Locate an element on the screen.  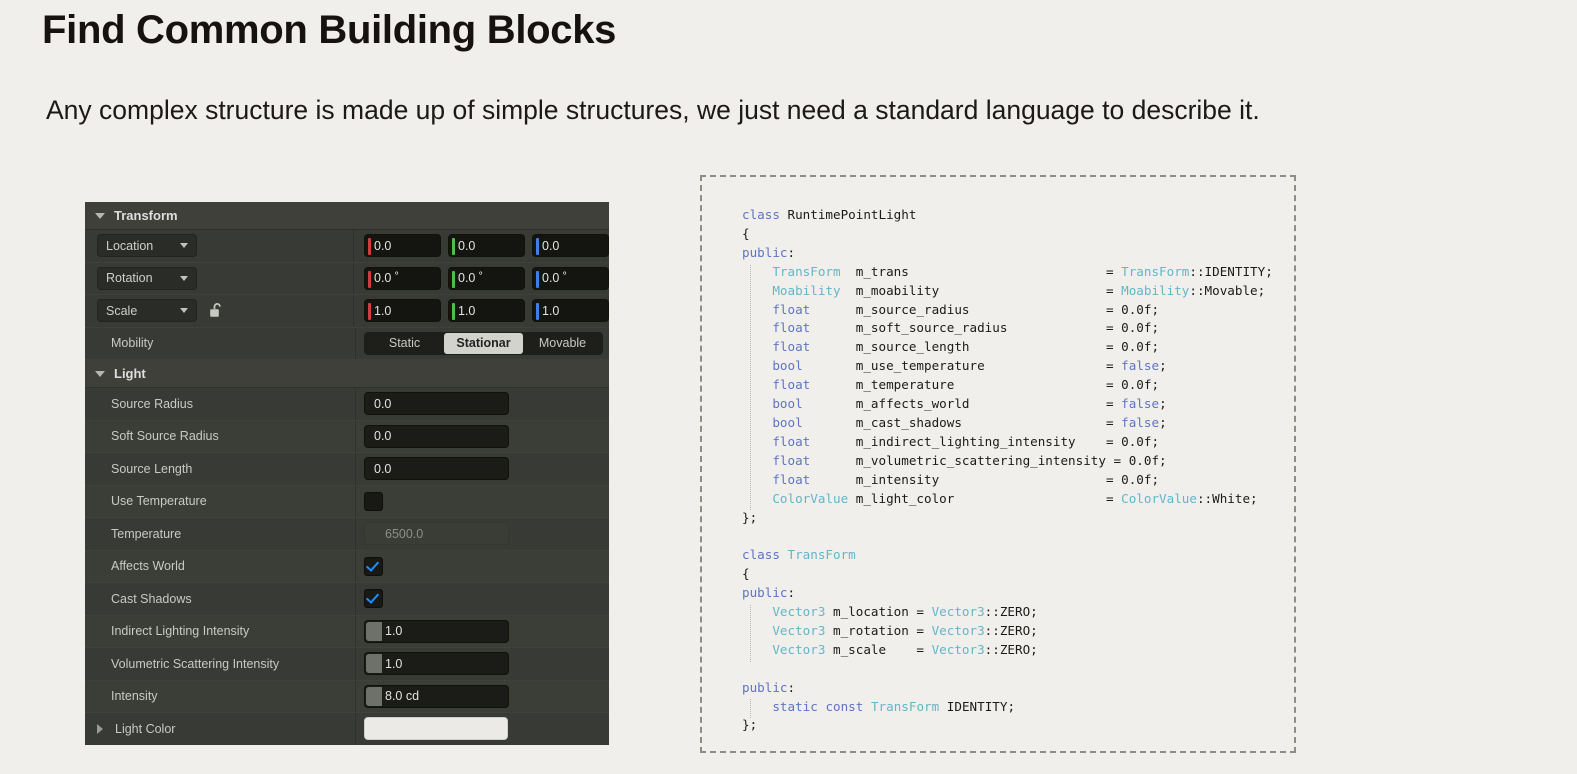
affects-world-label: Affects World is located at coordinates (148, 566).